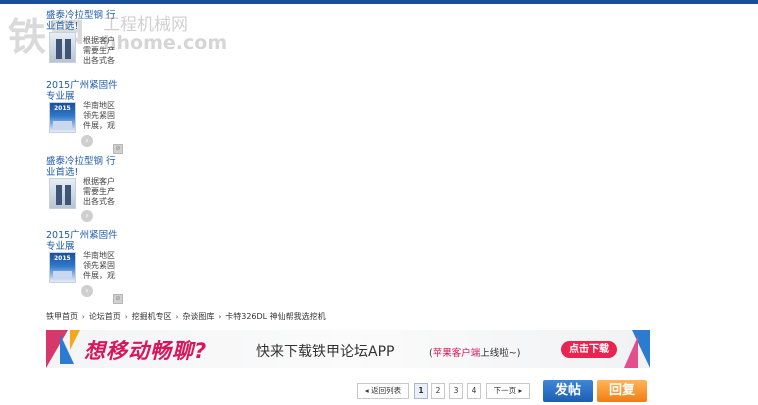  What do you see at coordinates (146, 351) in the screenshot?
I see `banner-headline: 想移动畅聊?` at bounding box center [146, 351].